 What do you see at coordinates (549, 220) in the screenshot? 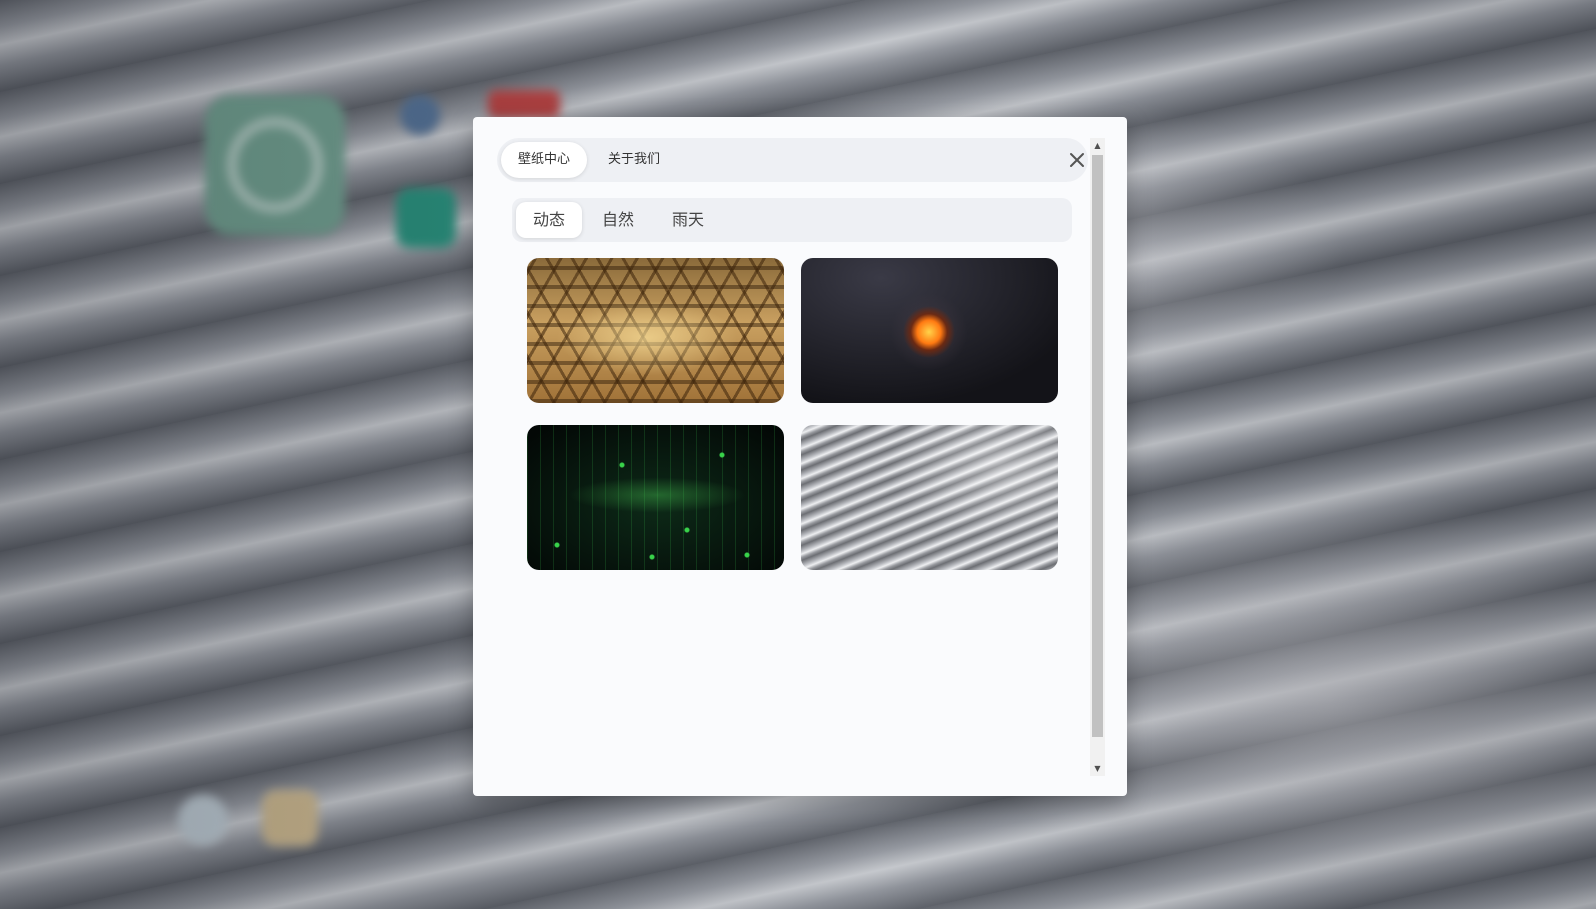
I see `category-tab-dynamic: 动态` at bounding box center [549, 220].